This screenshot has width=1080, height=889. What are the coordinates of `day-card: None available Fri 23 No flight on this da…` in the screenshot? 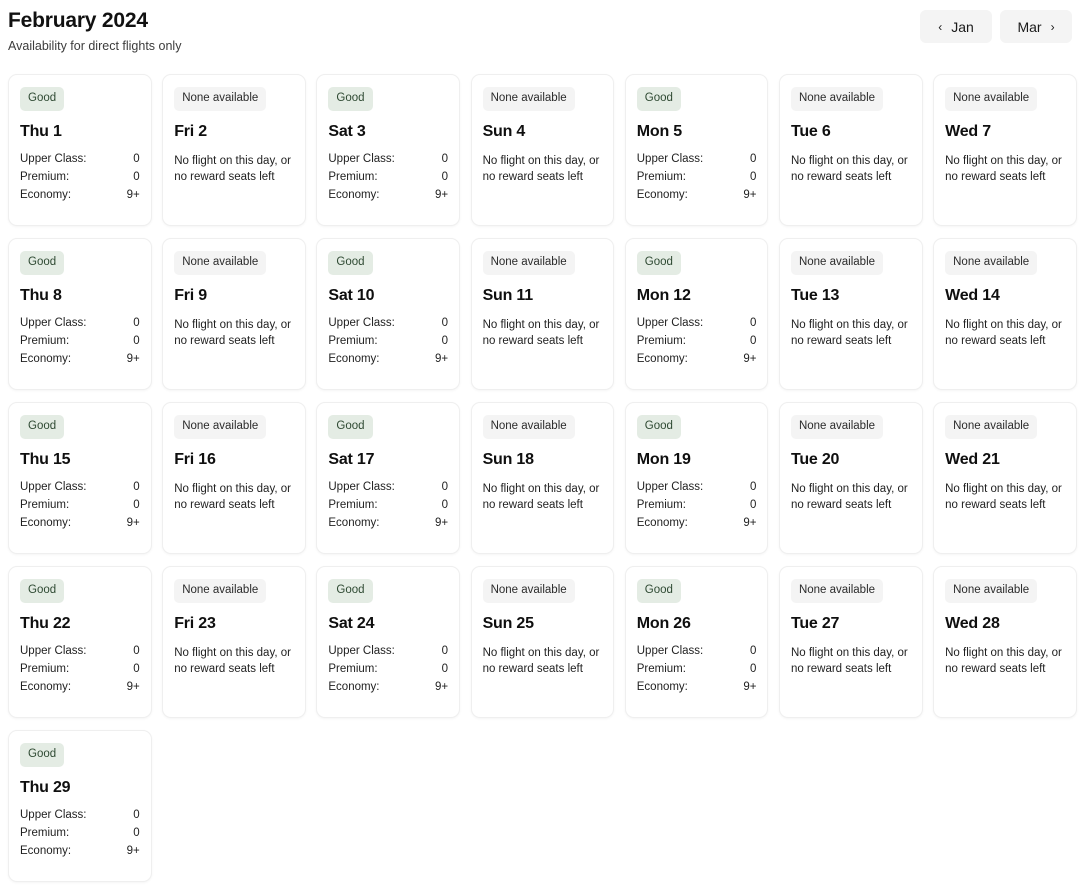 It's located at (234, 642).